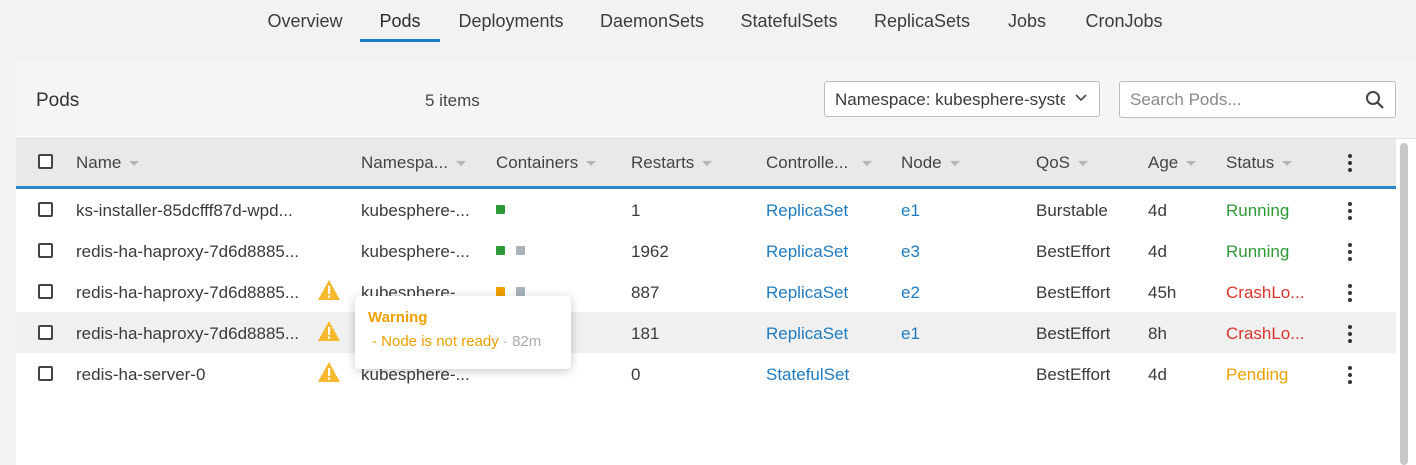  What do you see at coordinates (398, 317) in the screenshot?
I see `tooltip-title: Warning` at bounding box center [398, 317].